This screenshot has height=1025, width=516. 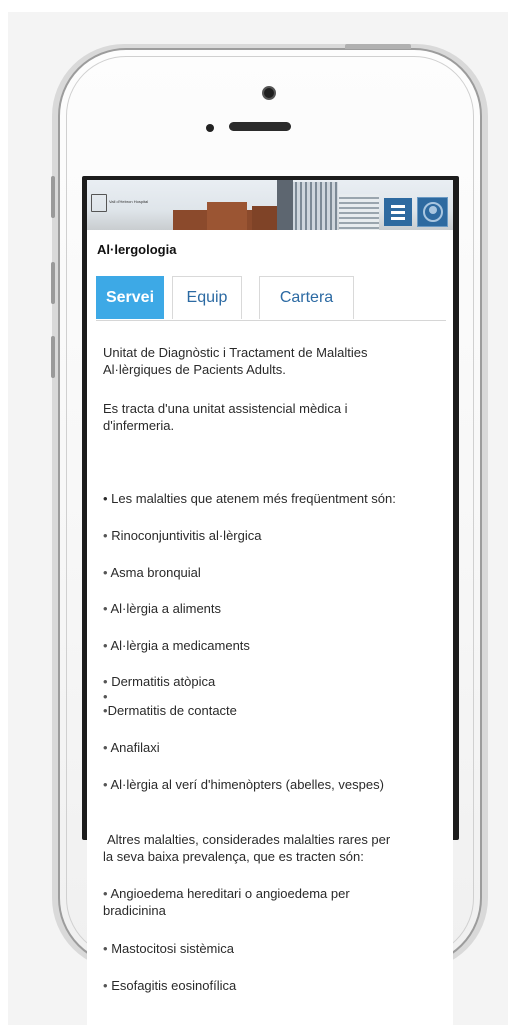 I want to click on list-item-text: Dermatitis de contacte, so click(x=172, y=710).